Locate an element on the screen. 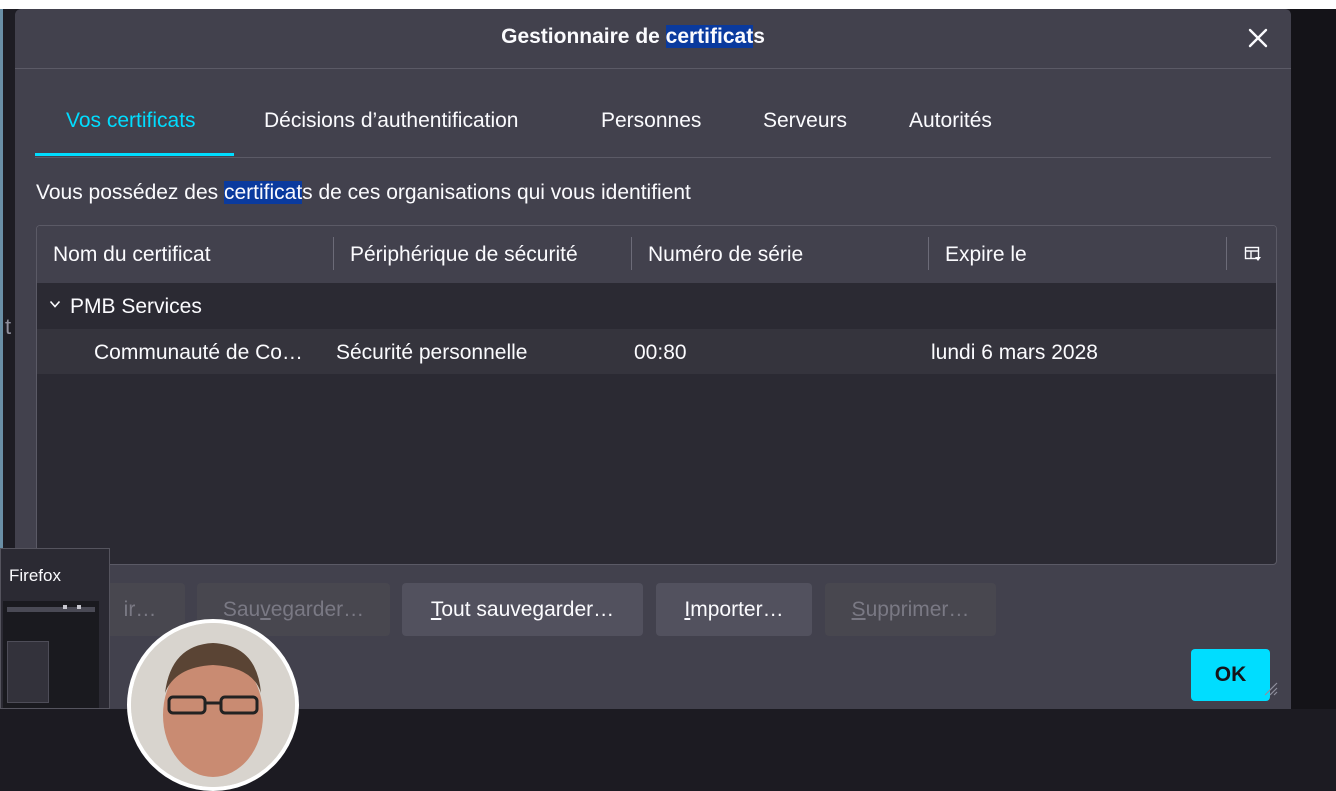  preview-screenshot is located at coordinates (51, 654).